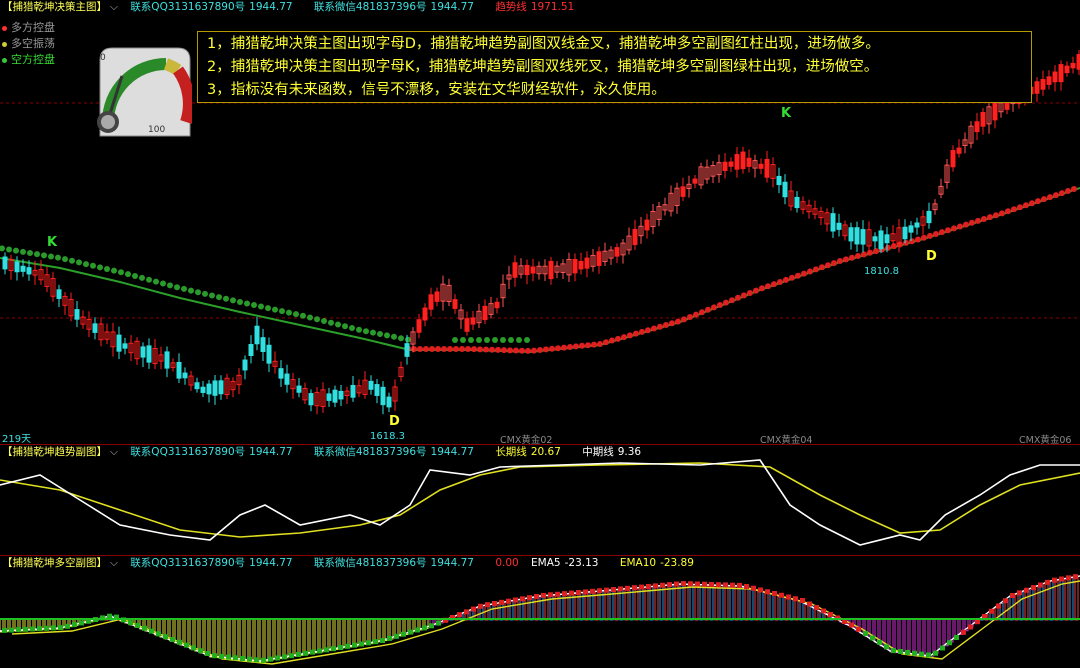 Image resolution: width=1080 pixels, height=668 pixels. Describe the element at coordinates (54, 452) in the screenshot. I see `trend-subchart-title: 【捕猎乾坤趋势副图】` at that location.